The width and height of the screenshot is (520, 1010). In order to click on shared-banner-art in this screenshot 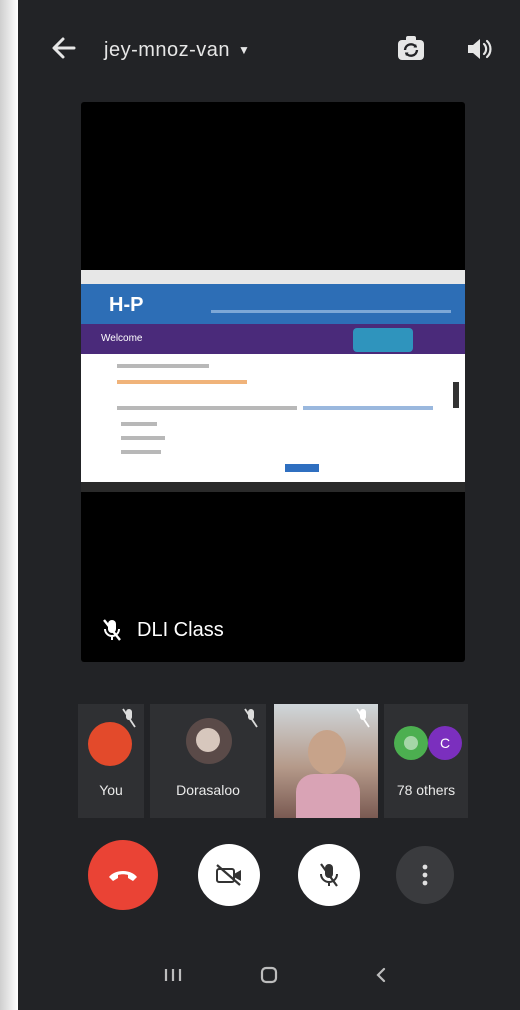, I will do `click(383, 340)`.